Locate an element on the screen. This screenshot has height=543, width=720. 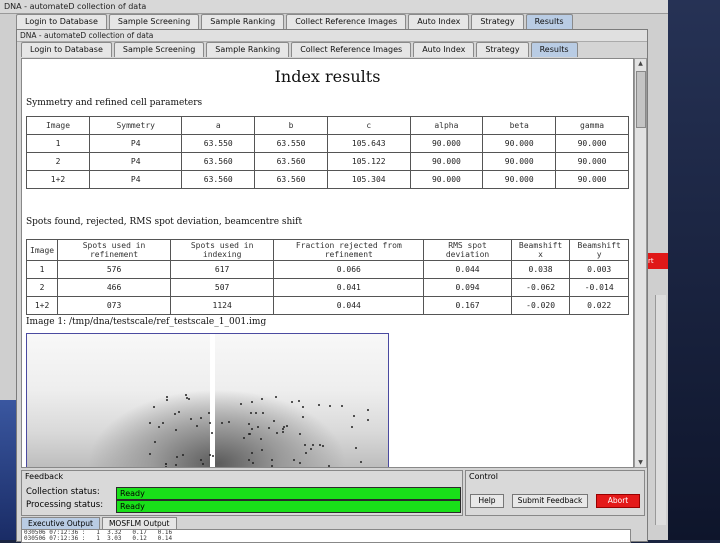
table-cell: 105.304 is located at coordinates (368, 179).